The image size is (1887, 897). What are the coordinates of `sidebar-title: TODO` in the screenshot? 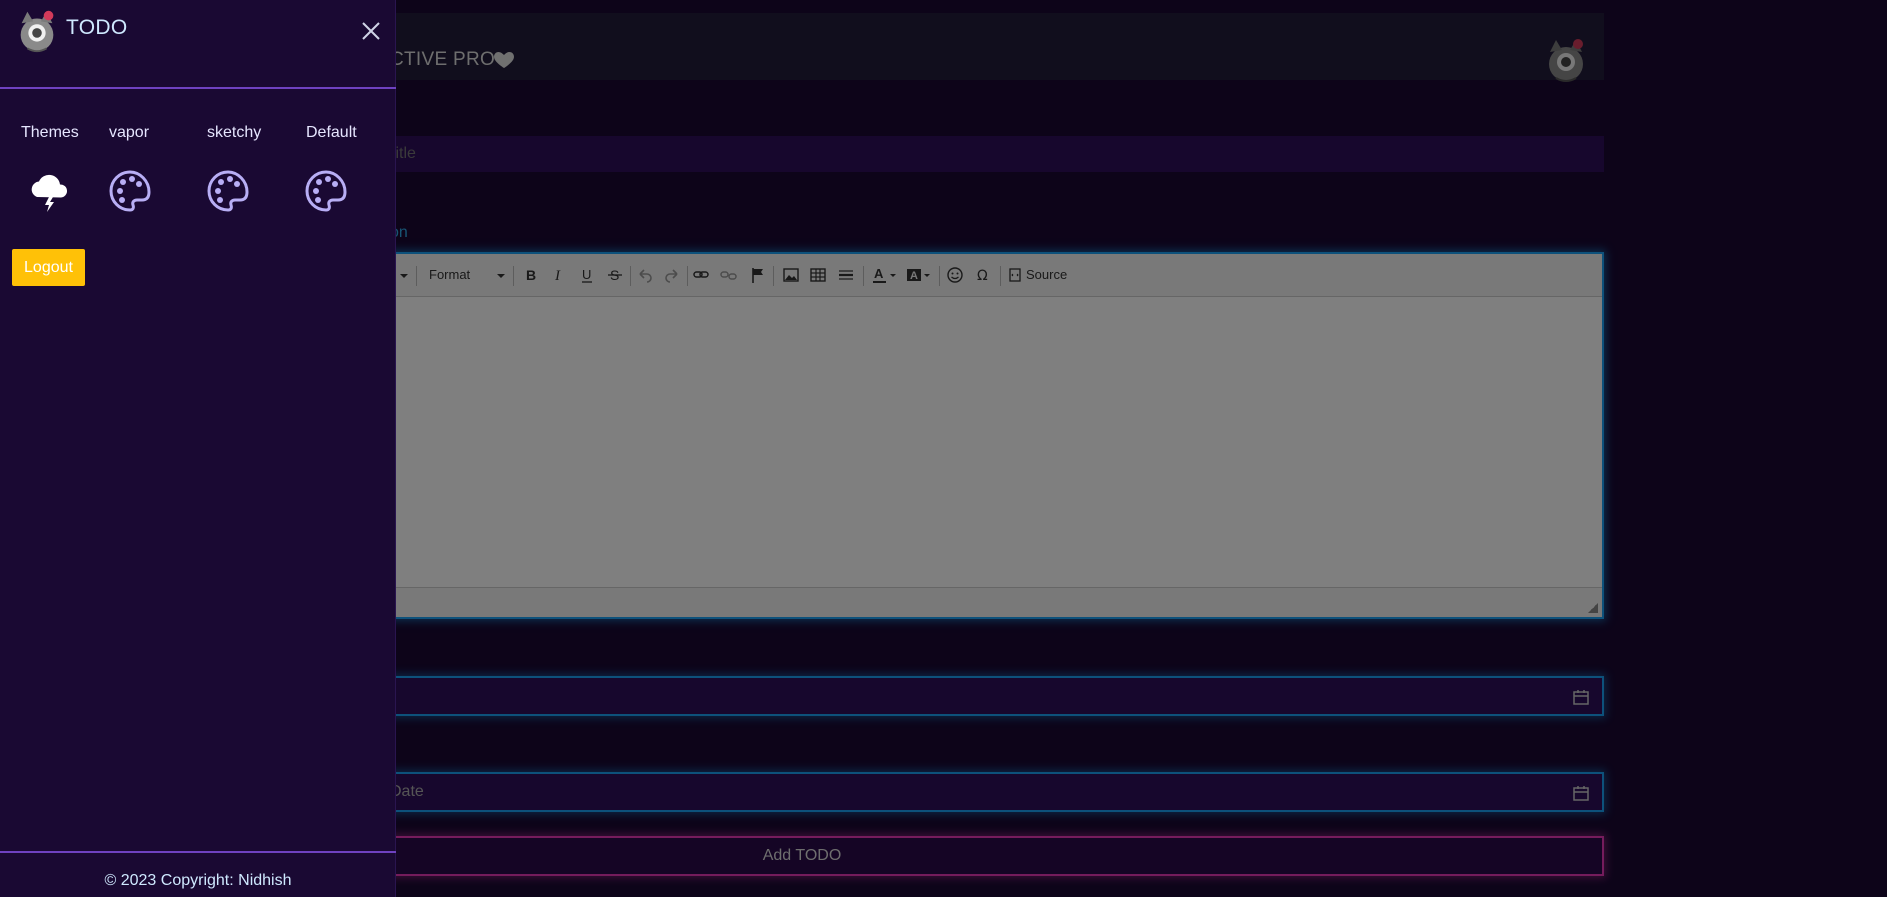 It's located at (97, 27).